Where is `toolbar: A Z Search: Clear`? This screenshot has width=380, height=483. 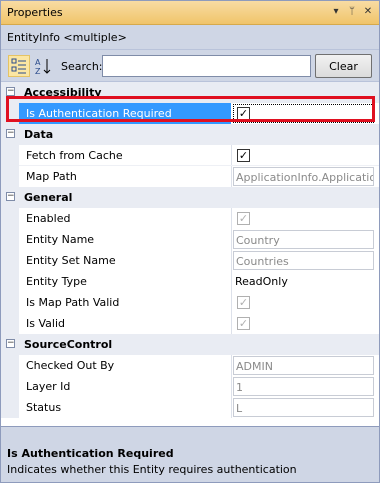
toolbar: A Z Search: Clear is located at coordinates (190, 65).